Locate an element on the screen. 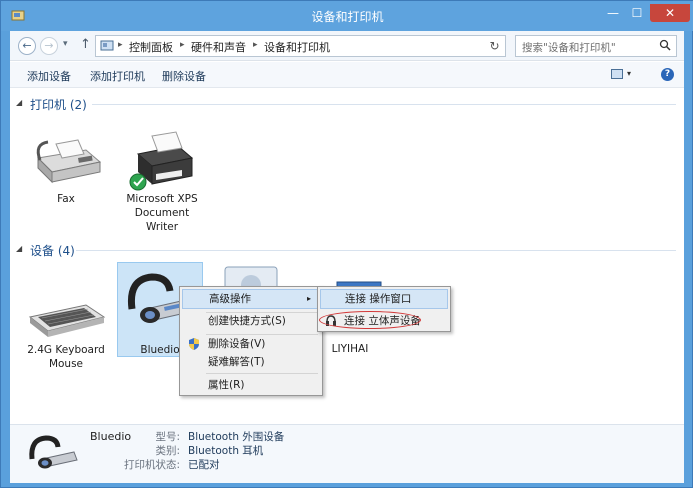 This screenshot has width=693, height=488. recent-locations-chevron-icon: ▾ is located at coordinates (65, 44).